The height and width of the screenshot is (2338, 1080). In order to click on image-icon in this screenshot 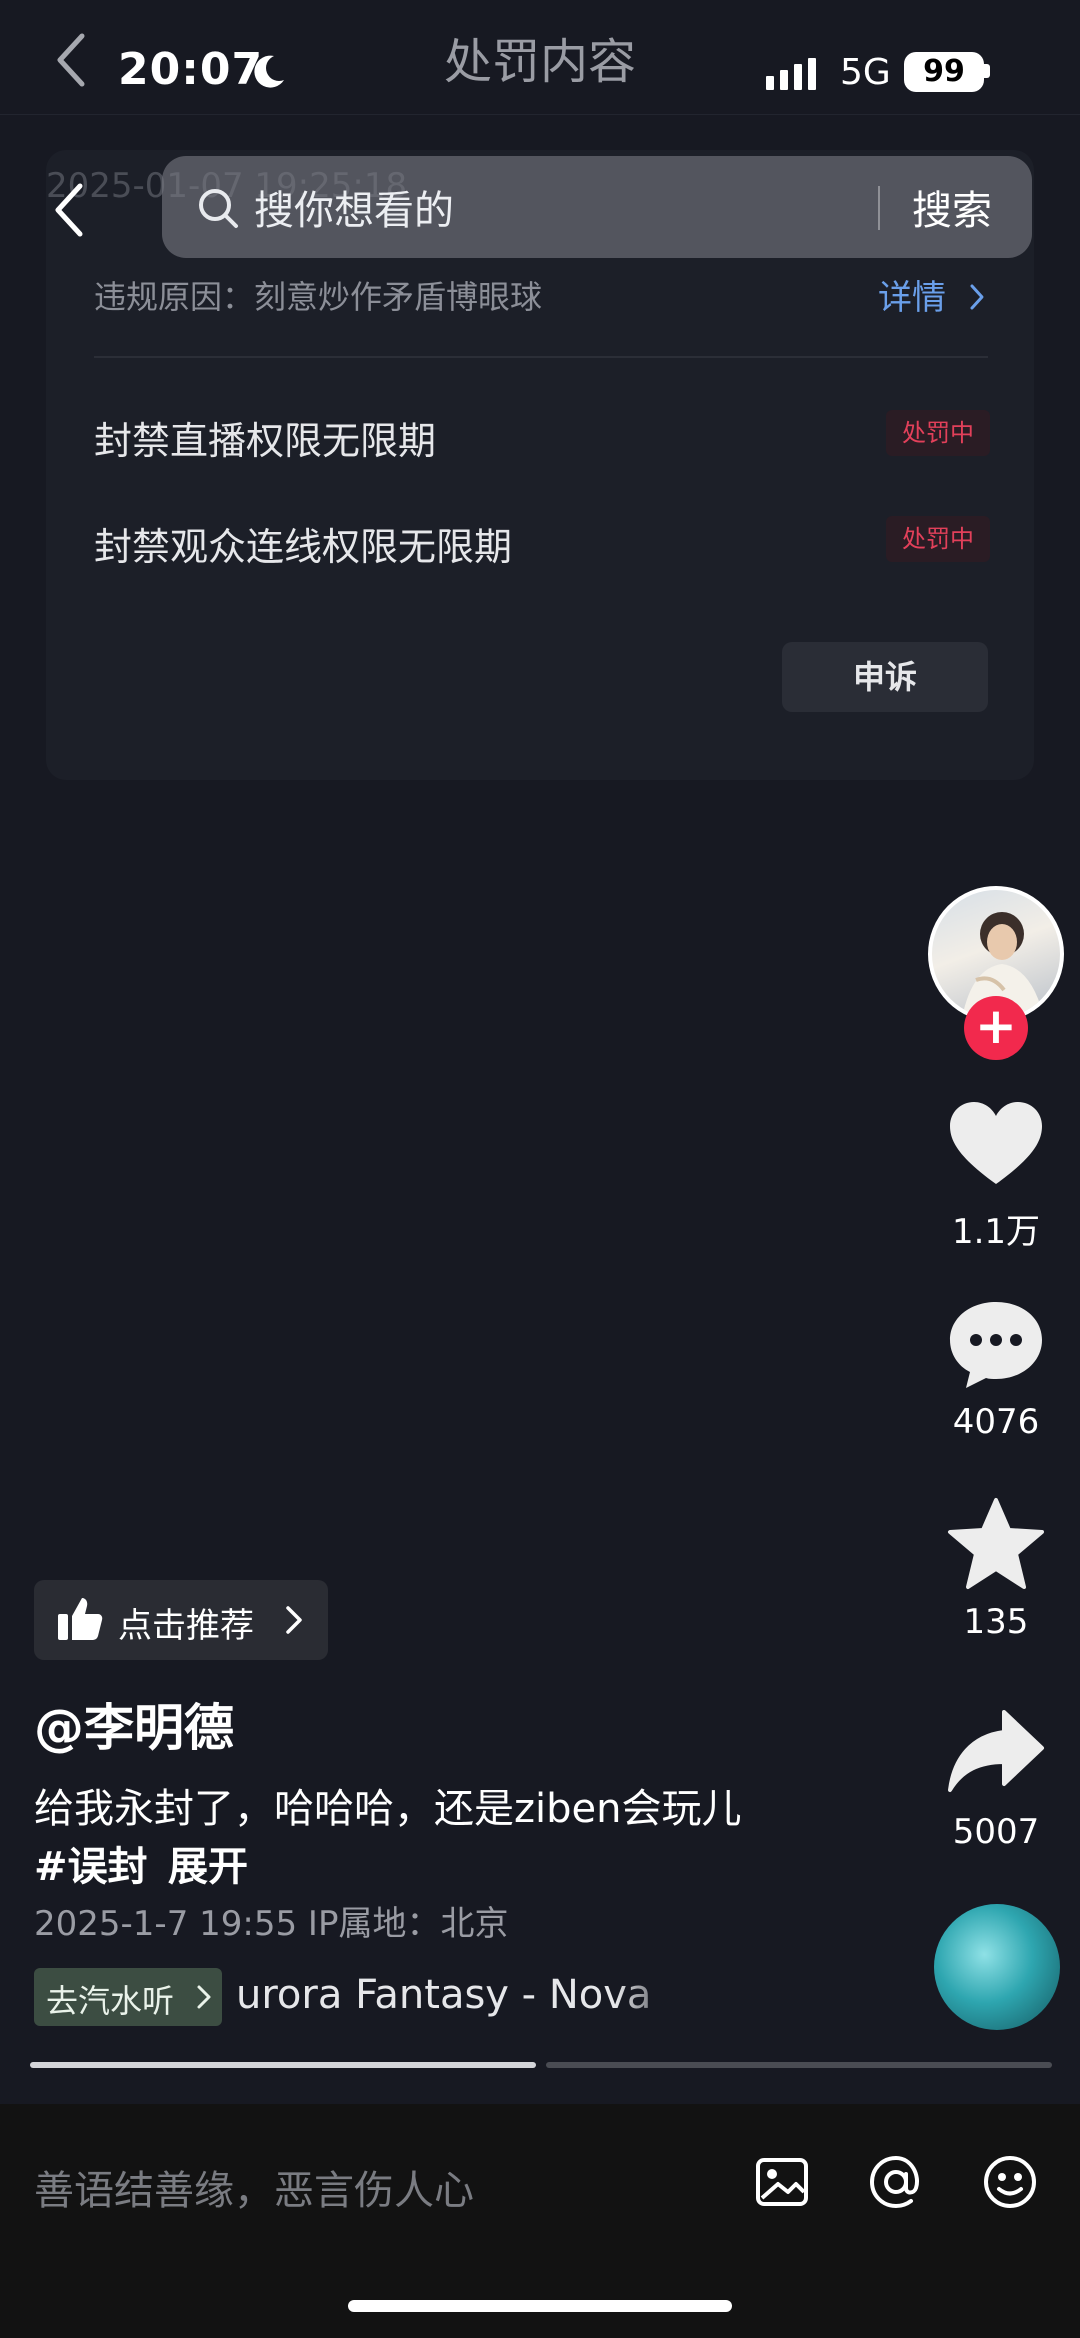, I will do `click(782, 2182)`.